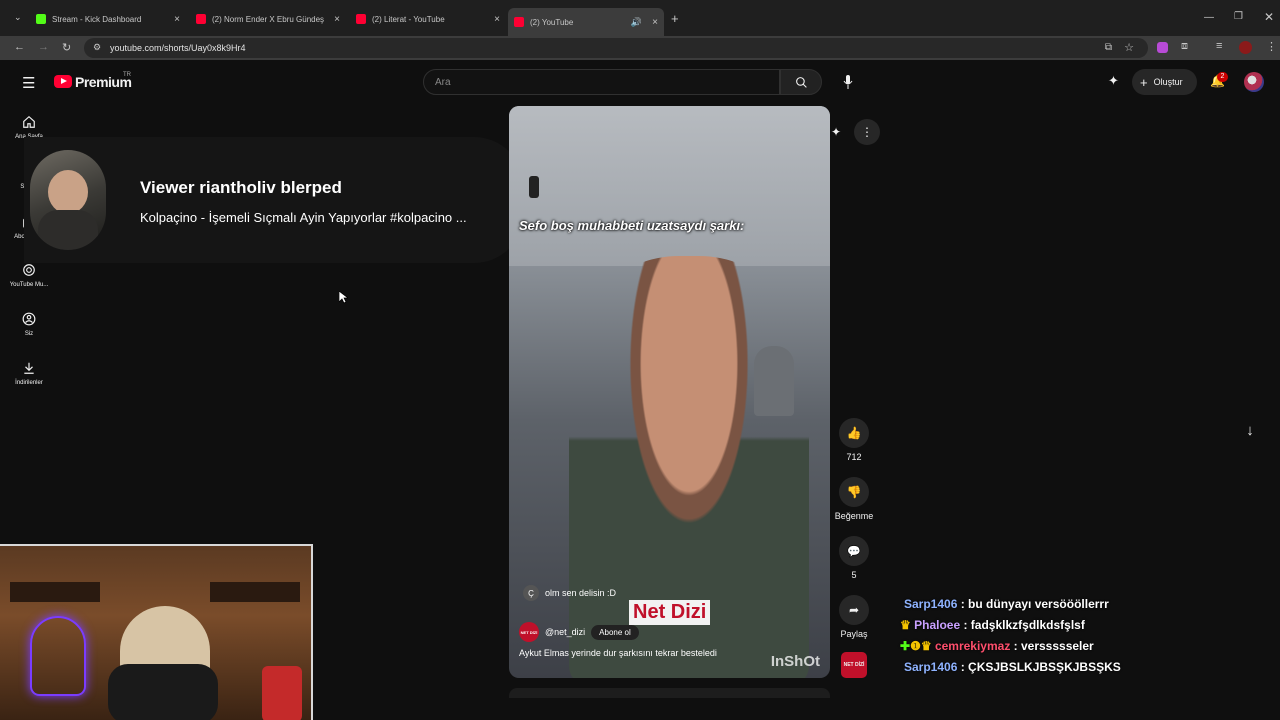  I want to click on notification-badge: 2, so click(1222, 77).